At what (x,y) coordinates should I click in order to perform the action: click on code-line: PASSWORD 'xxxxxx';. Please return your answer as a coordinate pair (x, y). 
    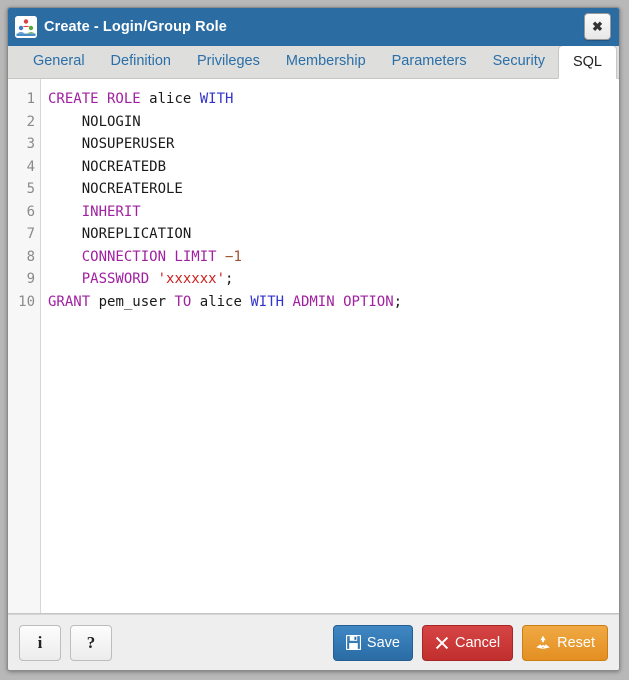
    Looking at the image, I should click on (333, 279).